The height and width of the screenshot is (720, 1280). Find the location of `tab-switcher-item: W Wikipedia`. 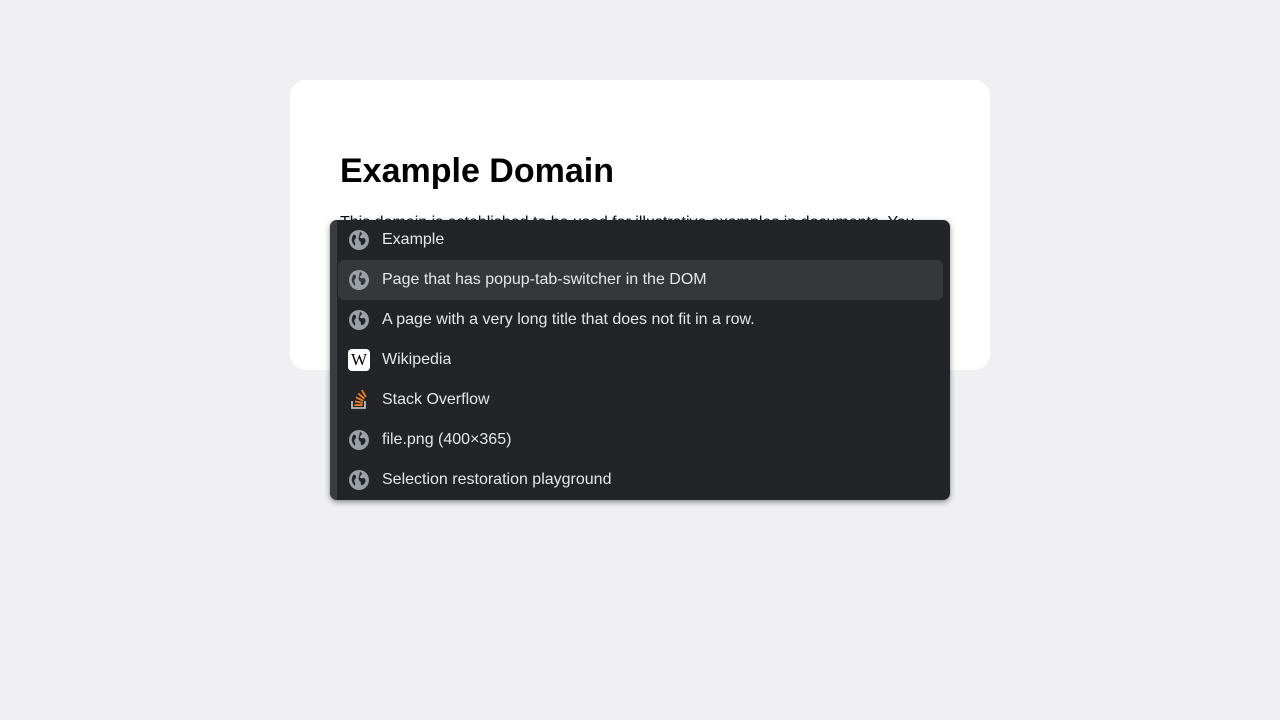

tab-switcher-item: W Wikipedia is located at coordinates (640, 360).